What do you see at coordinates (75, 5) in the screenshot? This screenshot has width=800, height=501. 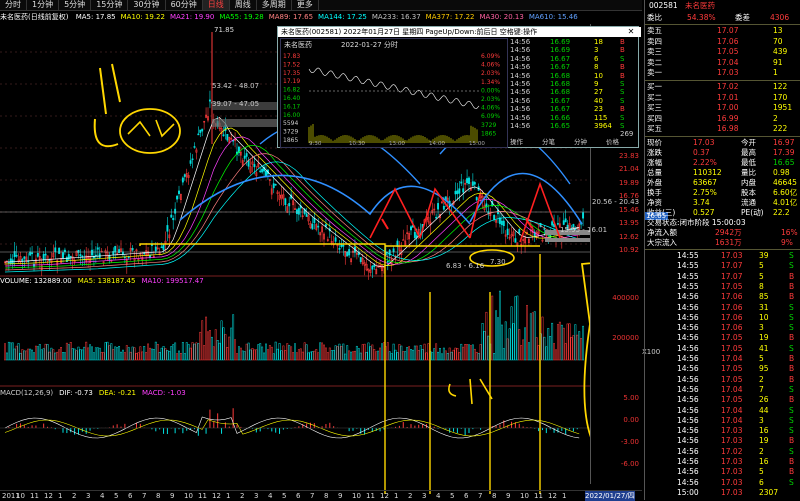 I see `tab-timeframe: 5分钟` at bounding box center [75, 5].